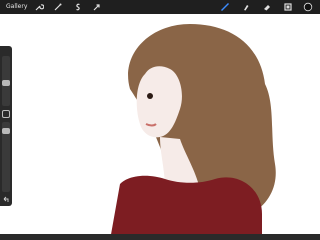 Image resolution: width=320 pixels, height=240 pixels. I want to click on gallery-button: Gallery, so click(16, 7).